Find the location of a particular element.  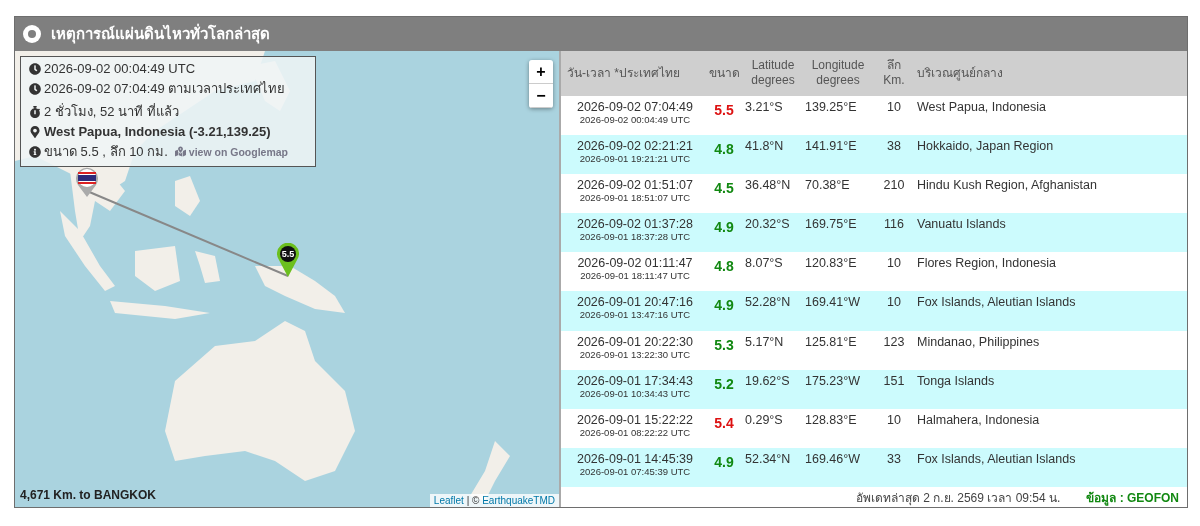

latitude: 0.29°S is located at coordinates (764, 419).